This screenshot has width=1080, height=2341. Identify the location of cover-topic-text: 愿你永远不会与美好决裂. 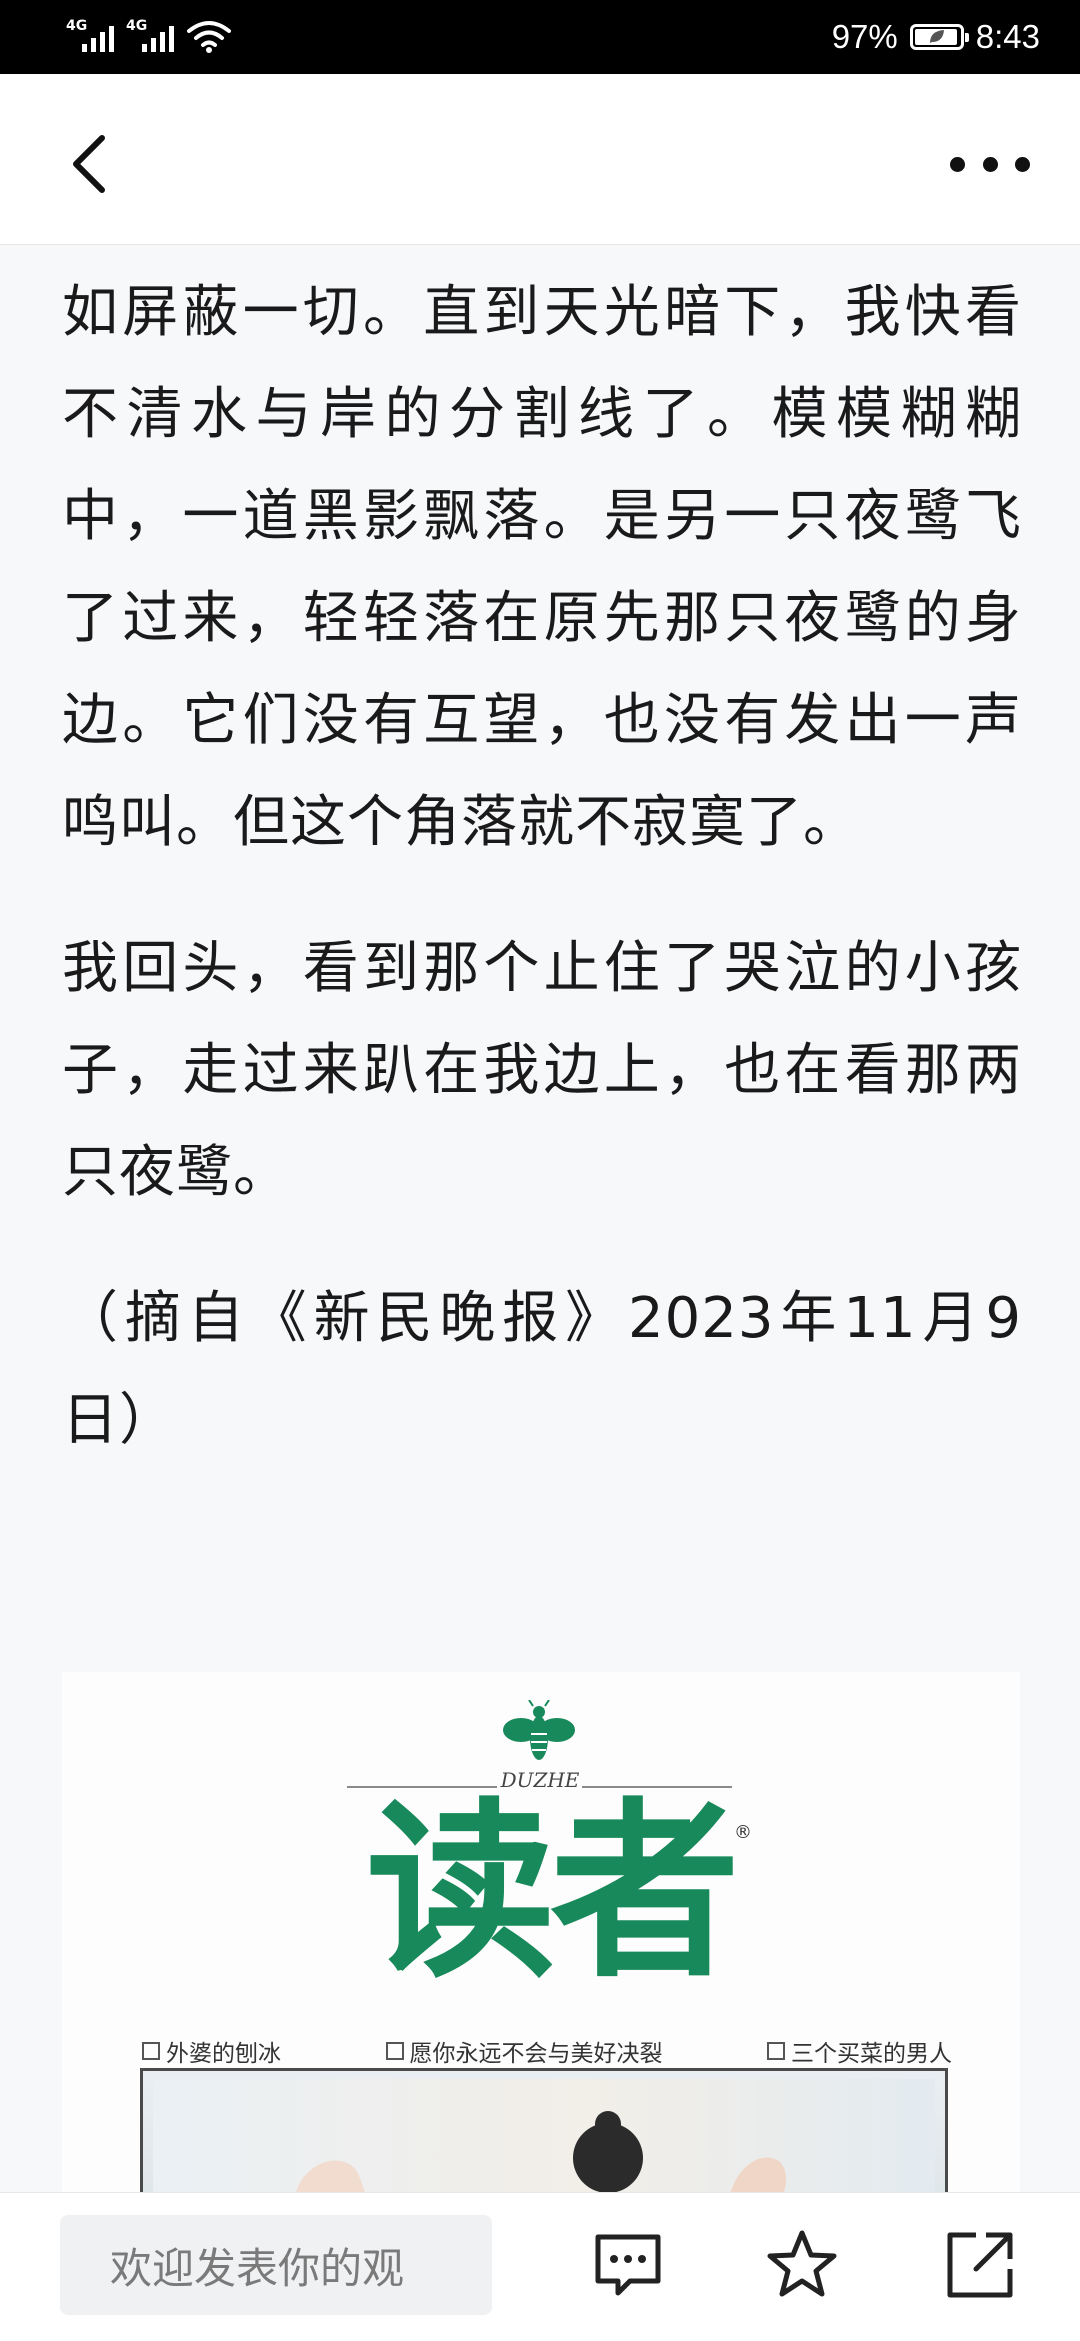
(536, 2054).